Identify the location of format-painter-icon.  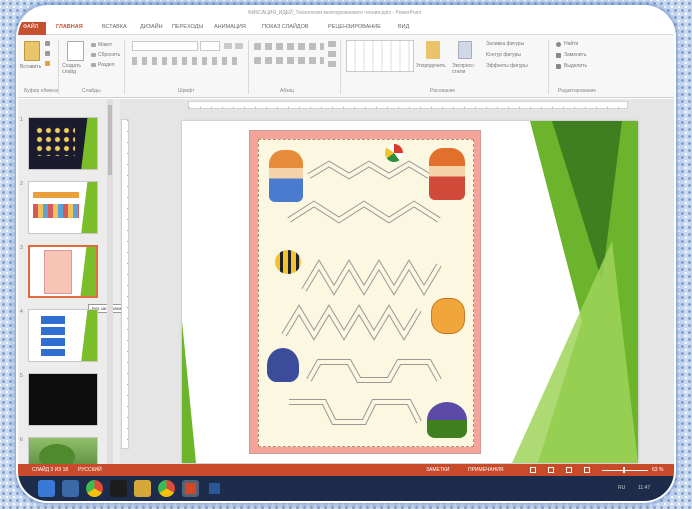
(47, 63).